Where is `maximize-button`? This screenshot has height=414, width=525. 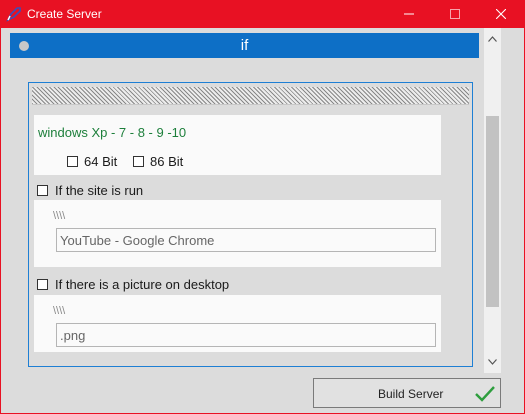 maximize-button is located at coordinates (455, 14).